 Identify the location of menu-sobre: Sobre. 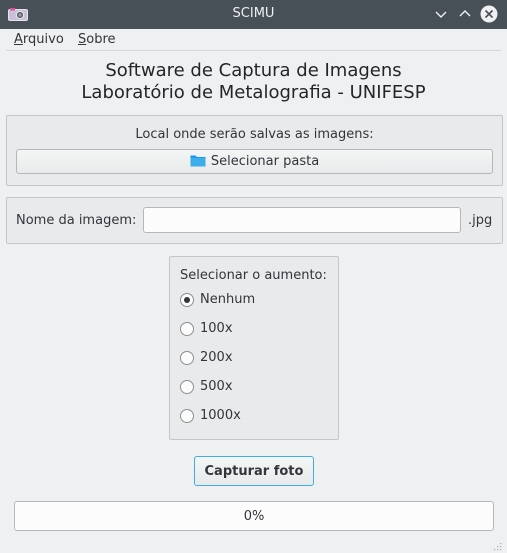
(97, 39).